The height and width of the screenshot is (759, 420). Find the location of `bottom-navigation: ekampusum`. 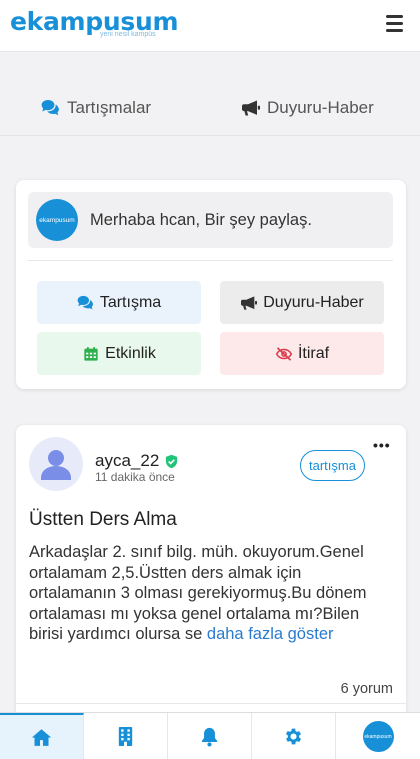

bottom-navigation: ekampusum is located at coordinates (210, 735).